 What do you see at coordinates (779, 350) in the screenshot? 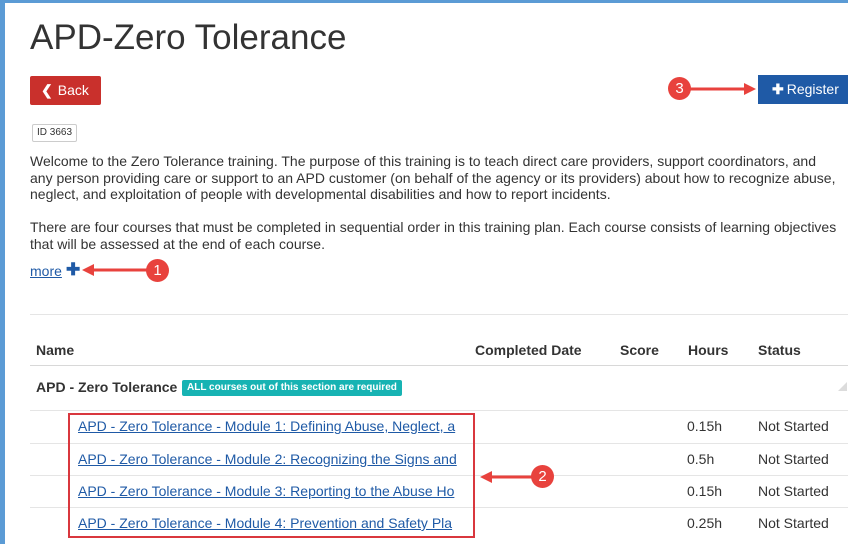
I see `column-header-status: Status` at bounding box center [779, 350].